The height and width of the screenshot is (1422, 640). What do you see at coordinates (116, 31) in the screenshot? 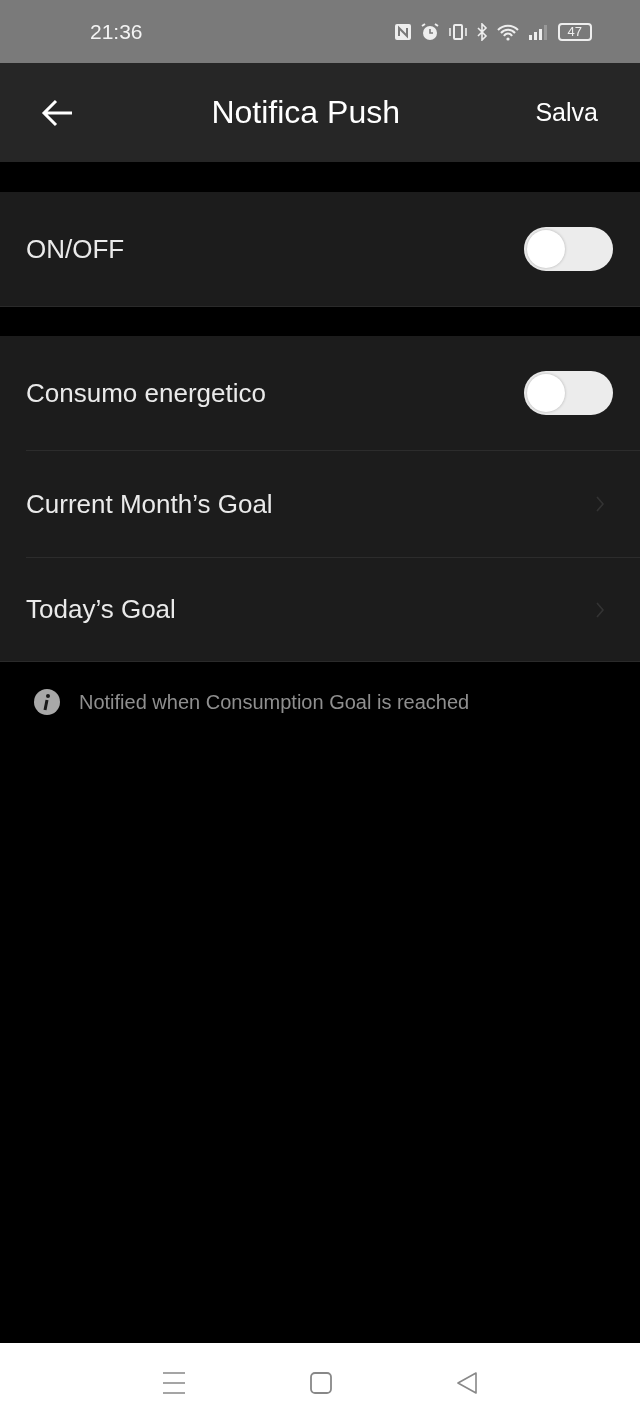
I see `status-time: 21:36` at bounding box center [116, 31].